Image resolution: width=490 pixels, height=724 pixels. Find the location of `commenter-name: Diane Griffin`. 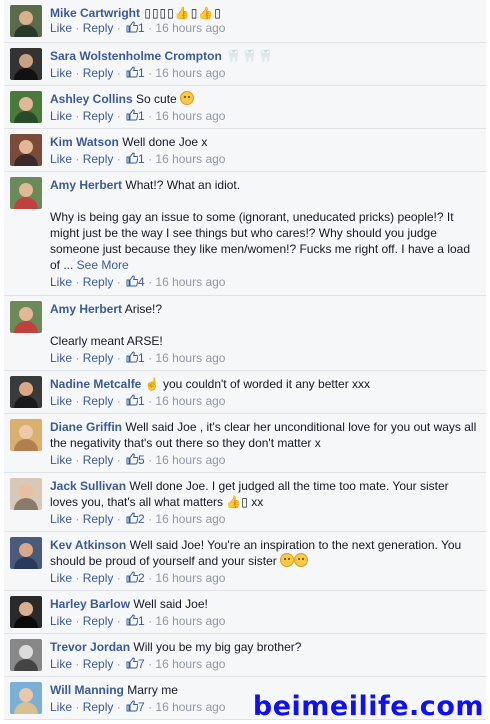

commenter-name: Diane Griffin is located at coordinates (86, 427).